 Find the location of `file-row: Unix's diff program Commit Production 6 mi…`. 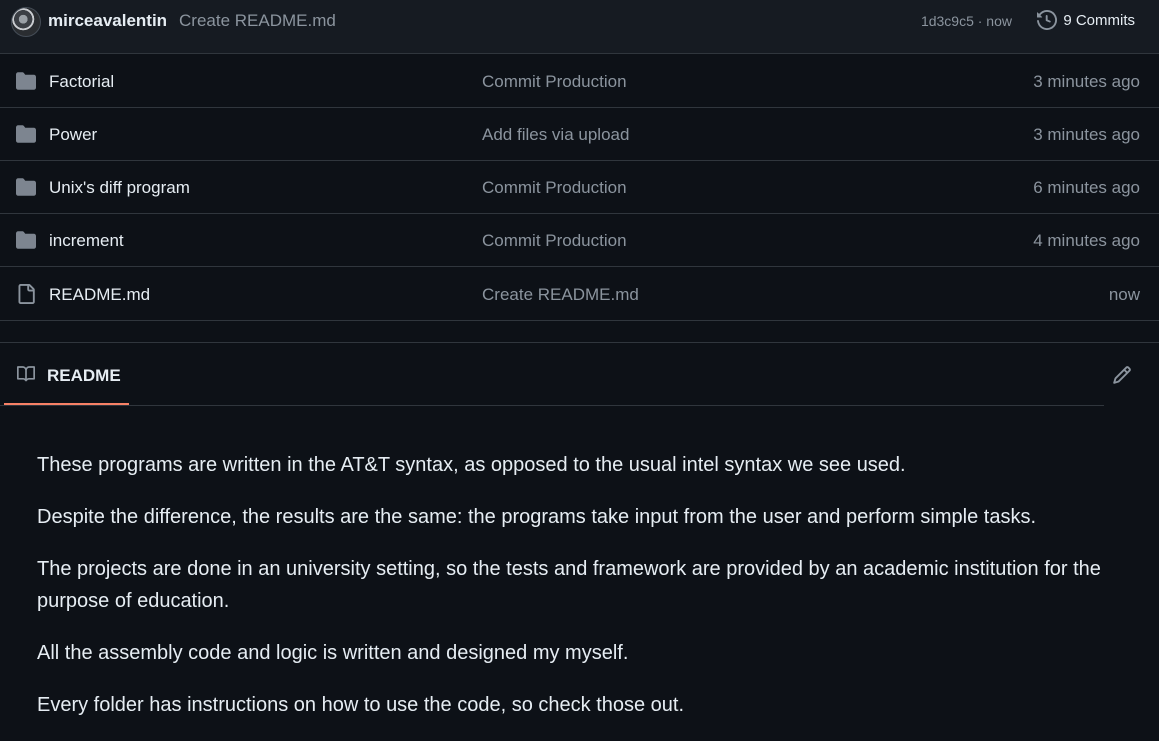

file-row: Unix's diff program Commit Production 6 mi… is located at coordinates (579, 187).